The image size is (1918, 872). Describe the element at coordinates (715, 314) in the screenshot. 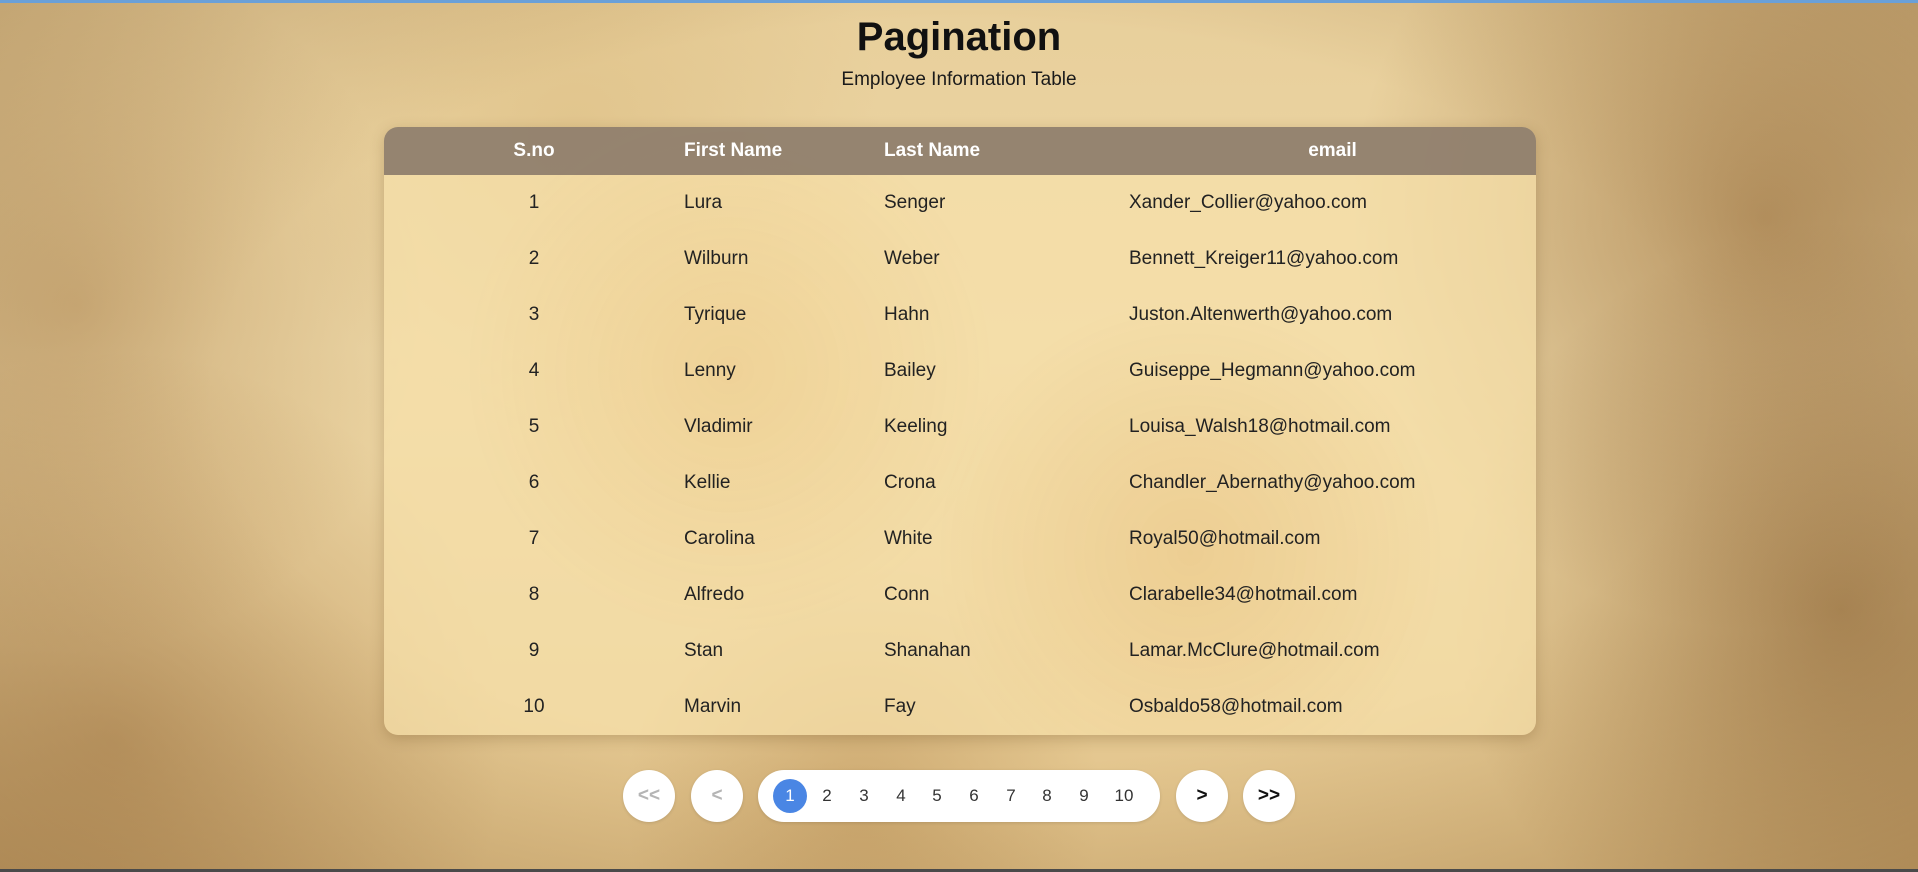

I see `cell-first-name: Tyrique` at that location.